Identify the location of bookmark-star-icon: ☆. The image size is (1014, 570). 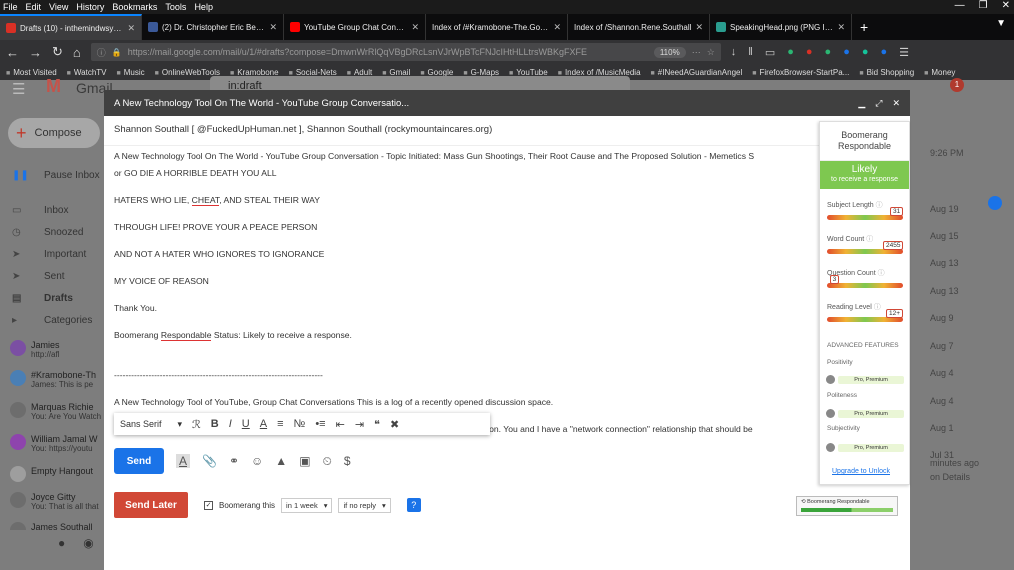
(711, 52).